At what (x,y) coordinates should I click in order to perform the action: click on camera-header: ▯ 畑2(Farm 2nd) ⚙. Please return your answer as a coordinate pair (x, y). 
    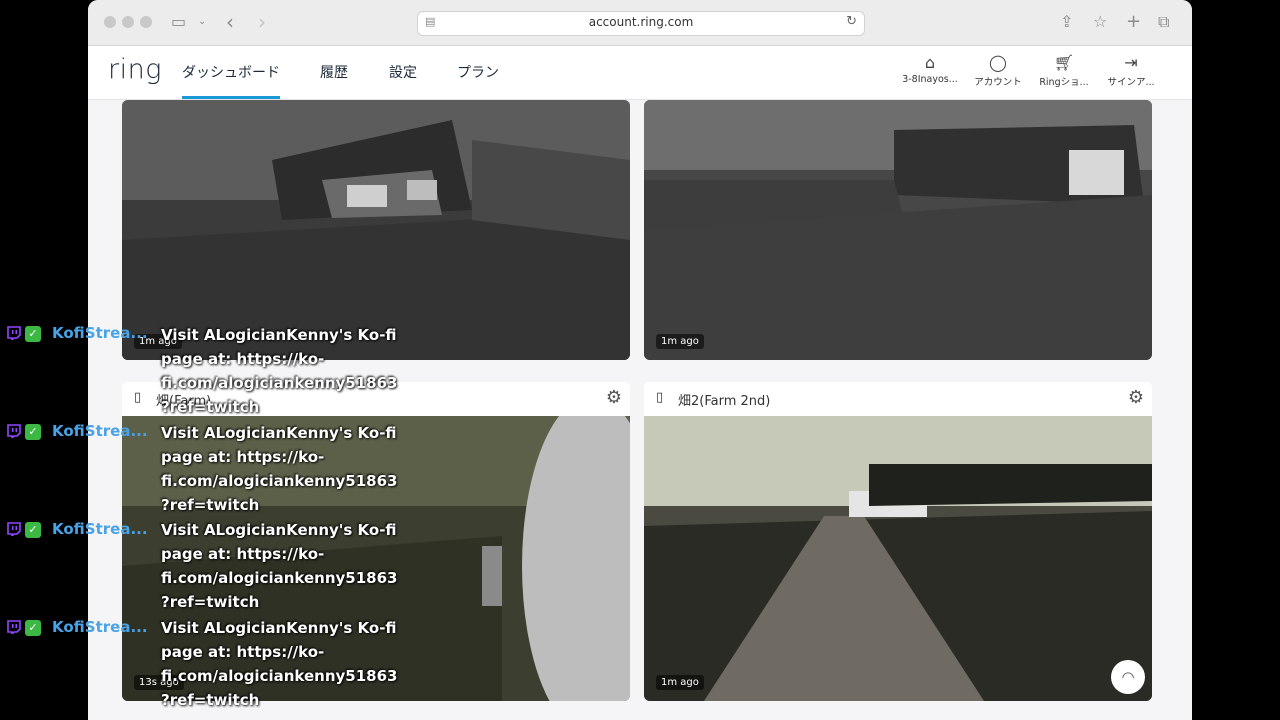
    Looking at the image, I should click on (898, 399).